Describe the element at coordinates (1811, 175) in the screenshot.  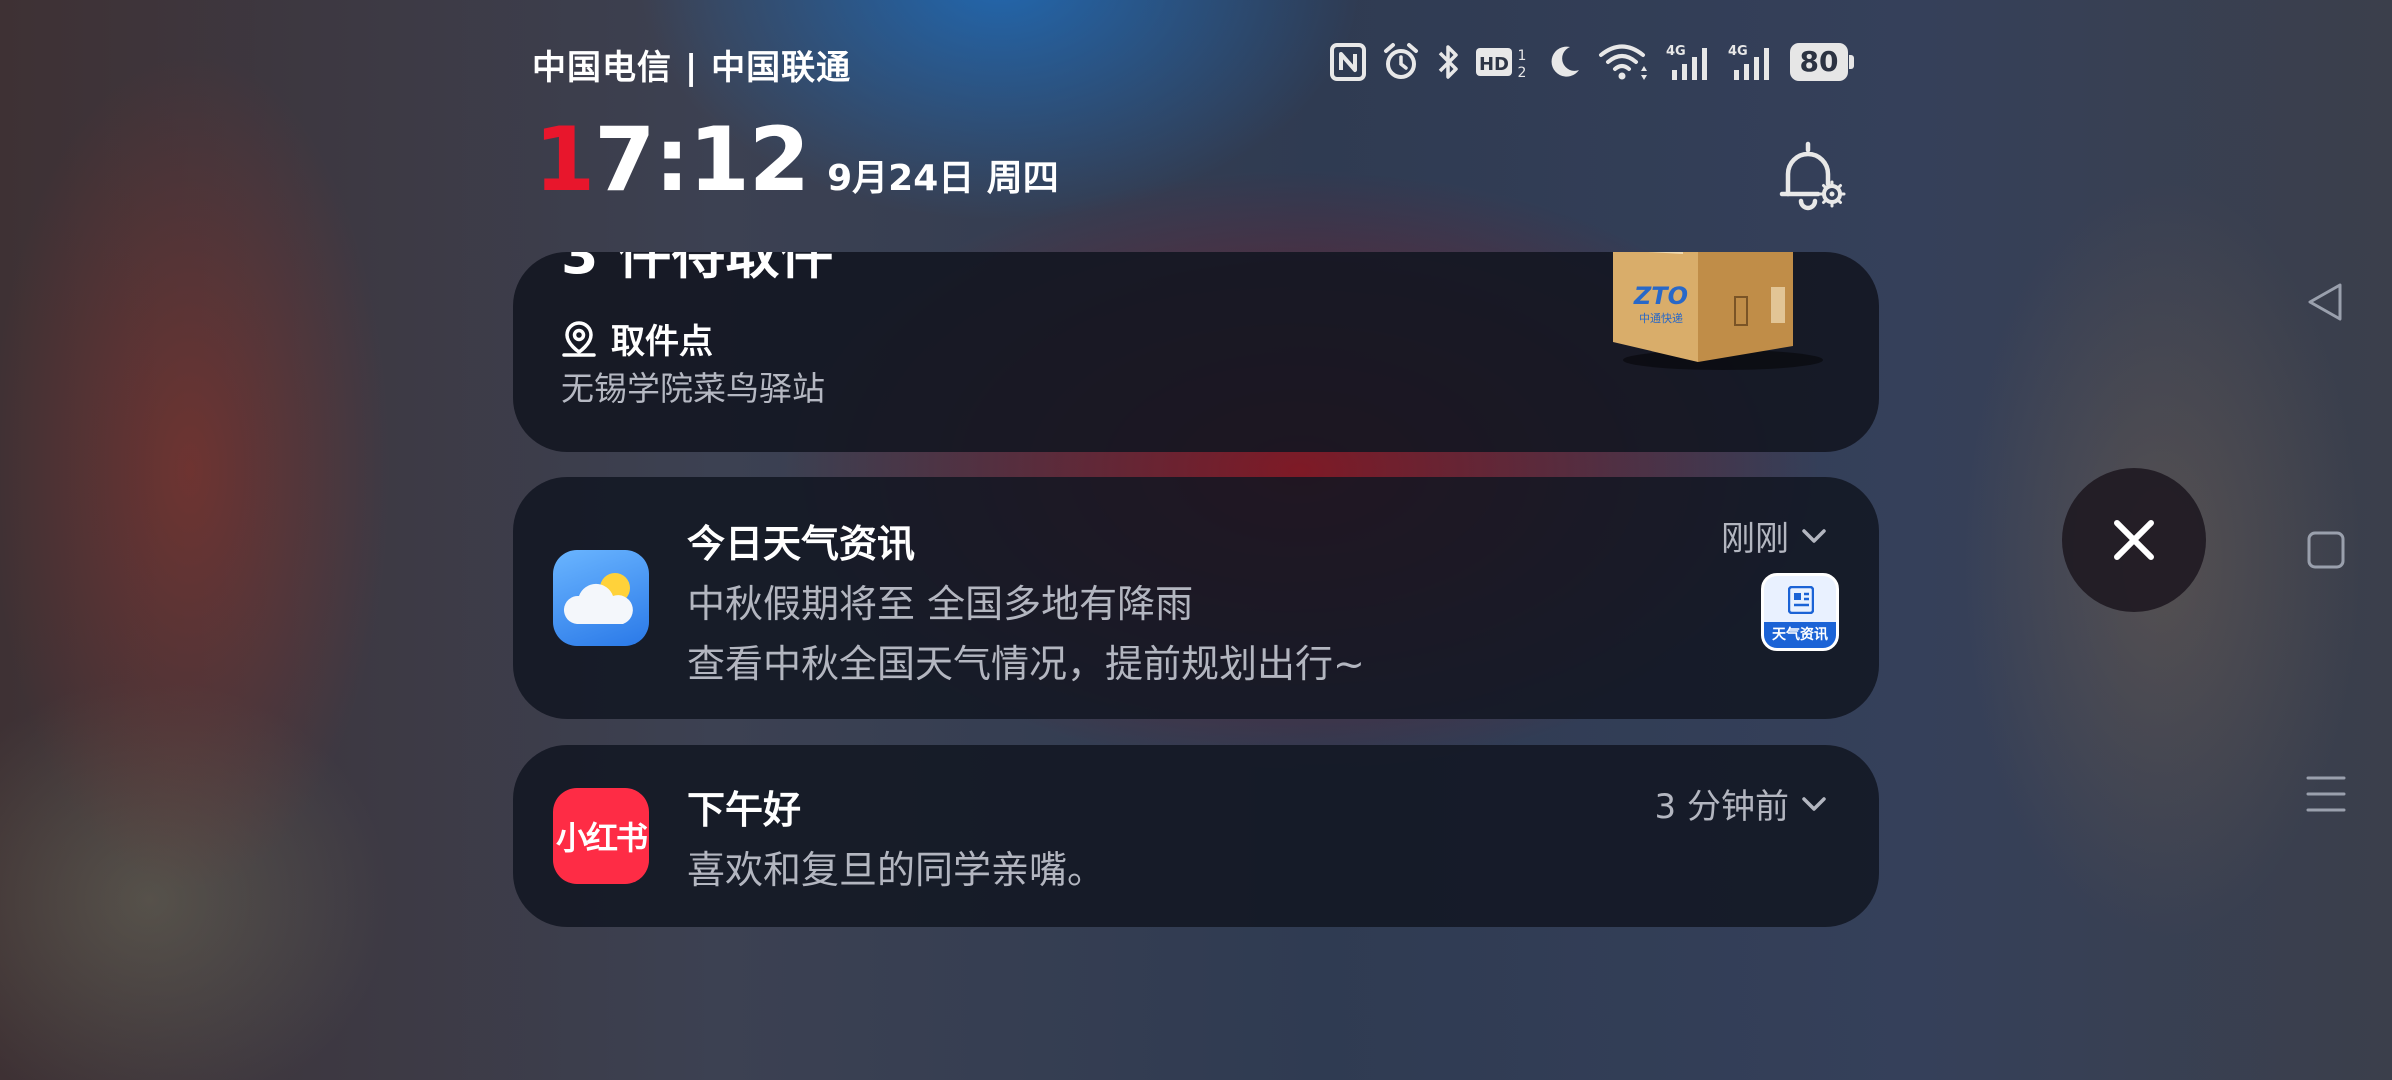
I see `notification-settings-icon` at that location.